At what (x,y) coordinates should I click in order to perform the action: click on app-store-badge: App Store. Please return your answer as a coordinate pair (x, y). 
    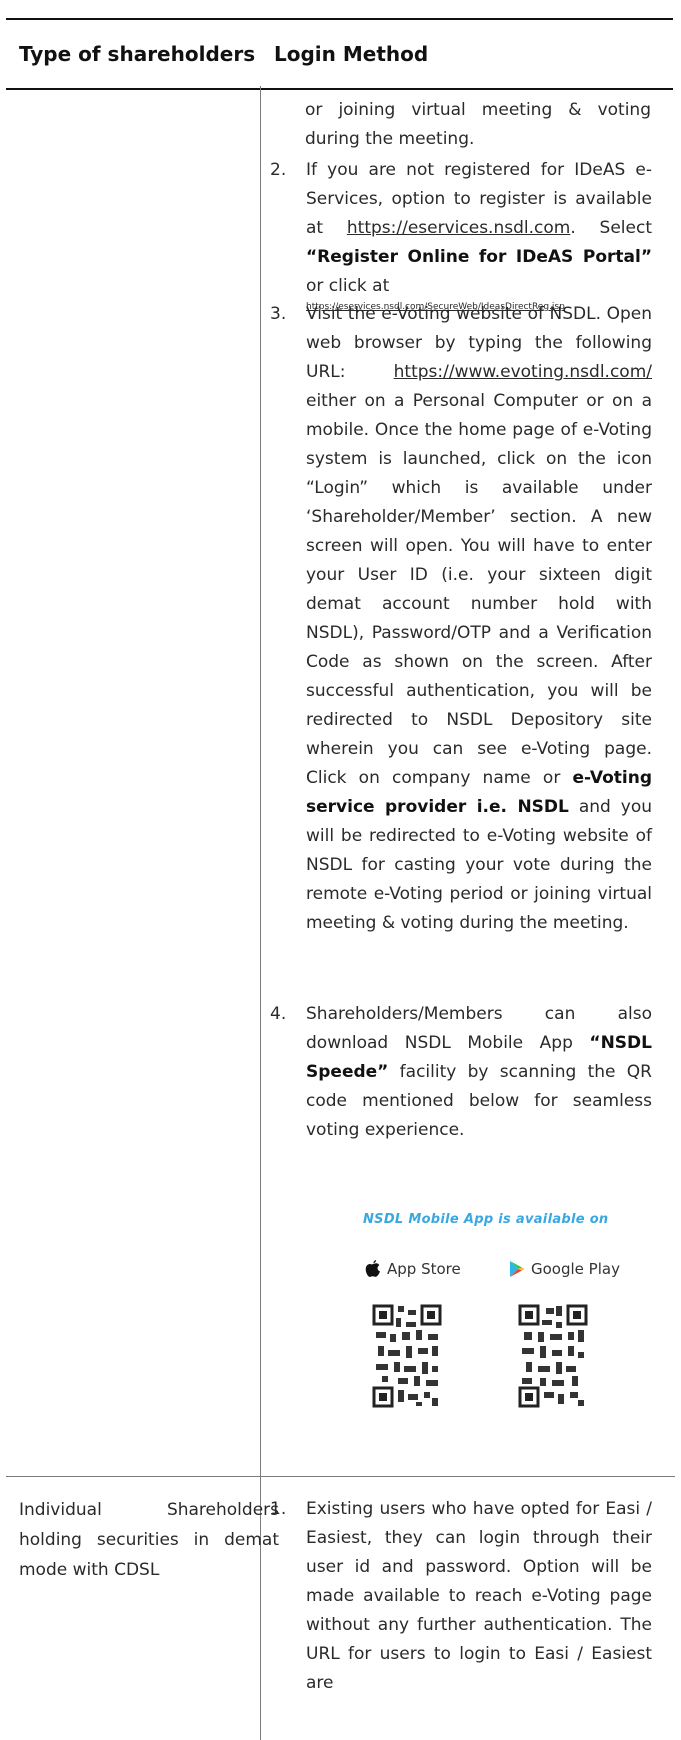
    Looking at the image, I should click on (413, 1269).